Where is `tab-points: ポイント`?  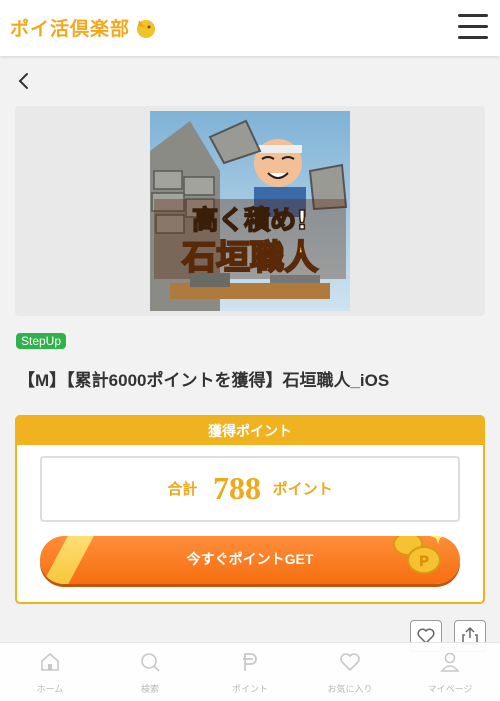 tab-points: ポイント is located at coordinates (250, 672).